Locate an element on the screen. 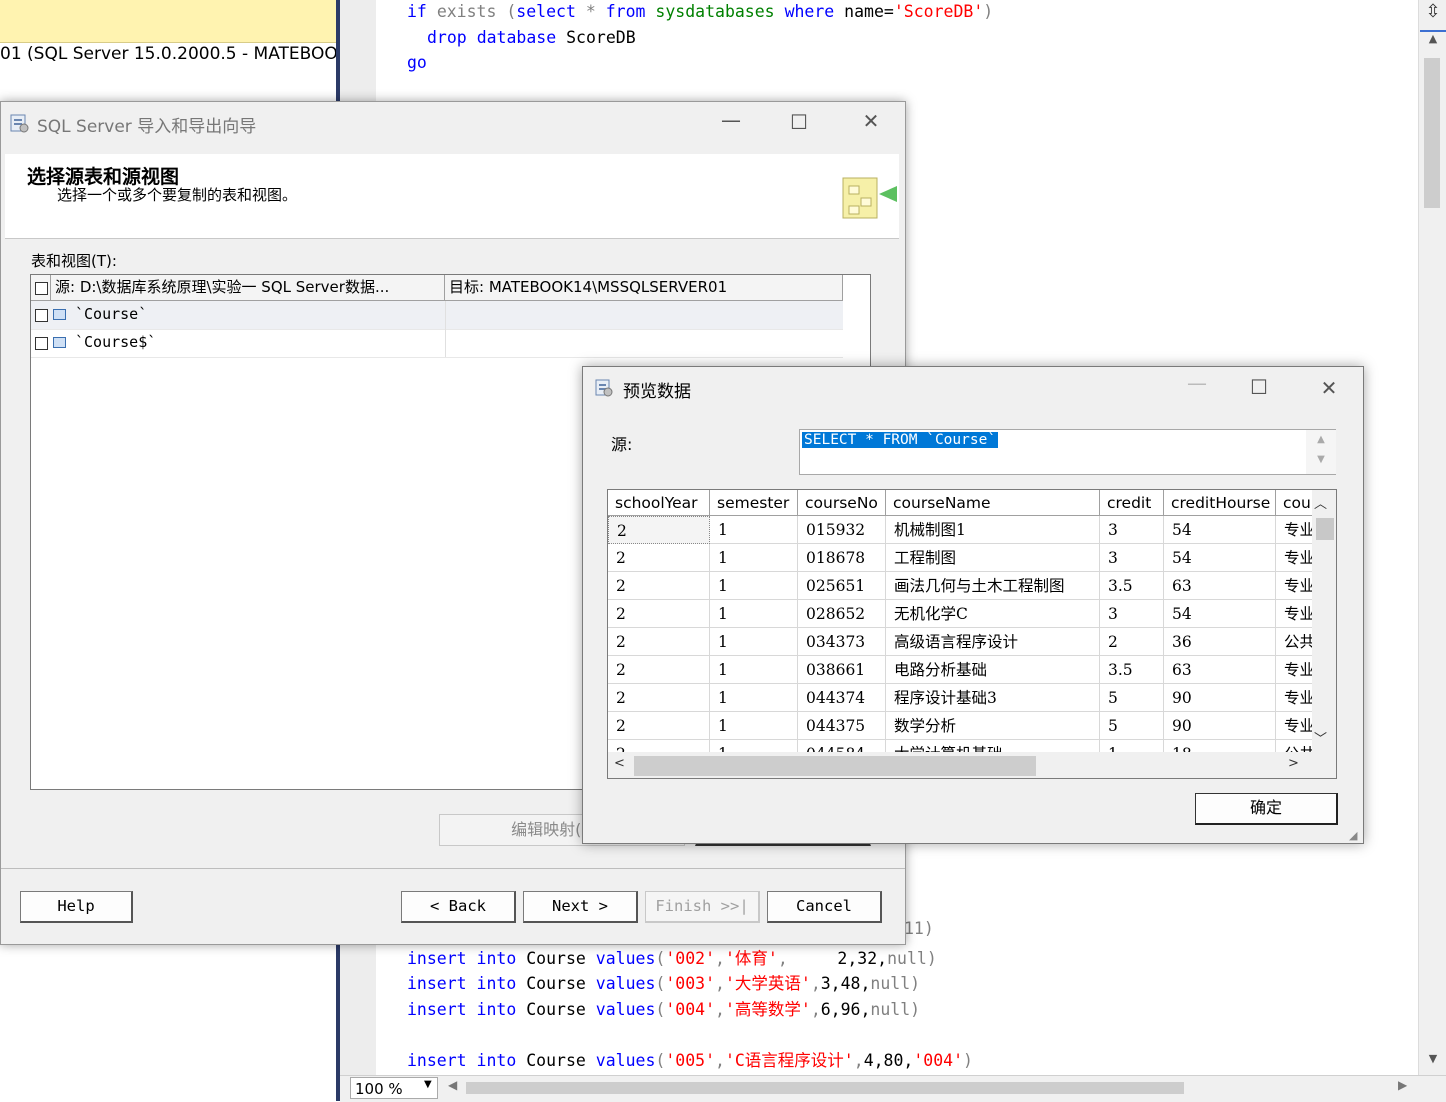 Image resolution: width=1446 pixels, height=1102 pixels. grid-cell: 数学分析 is located at coordinates (993, 726).